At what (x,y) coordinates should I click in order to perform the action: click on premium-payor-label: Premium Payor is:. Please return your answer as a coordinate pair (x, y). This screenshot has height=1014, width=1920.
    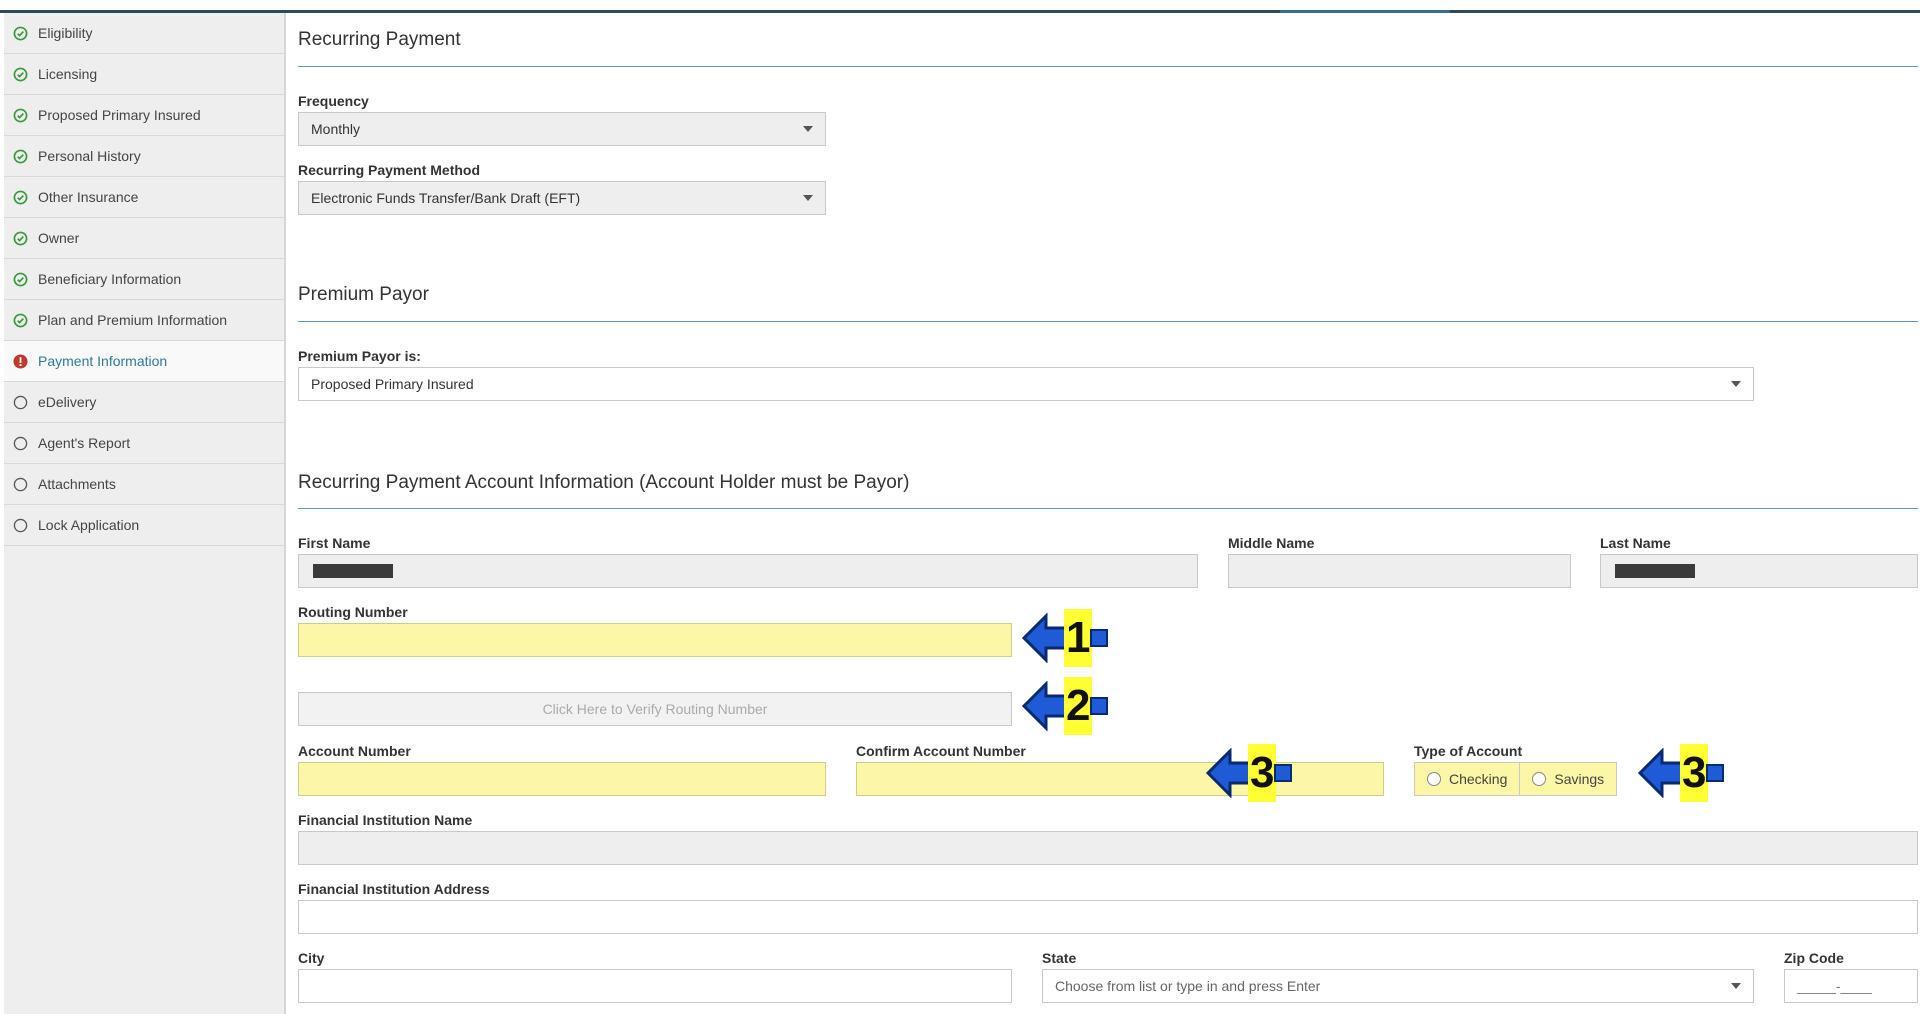
    Looking at the image, I should click on (359, 356).